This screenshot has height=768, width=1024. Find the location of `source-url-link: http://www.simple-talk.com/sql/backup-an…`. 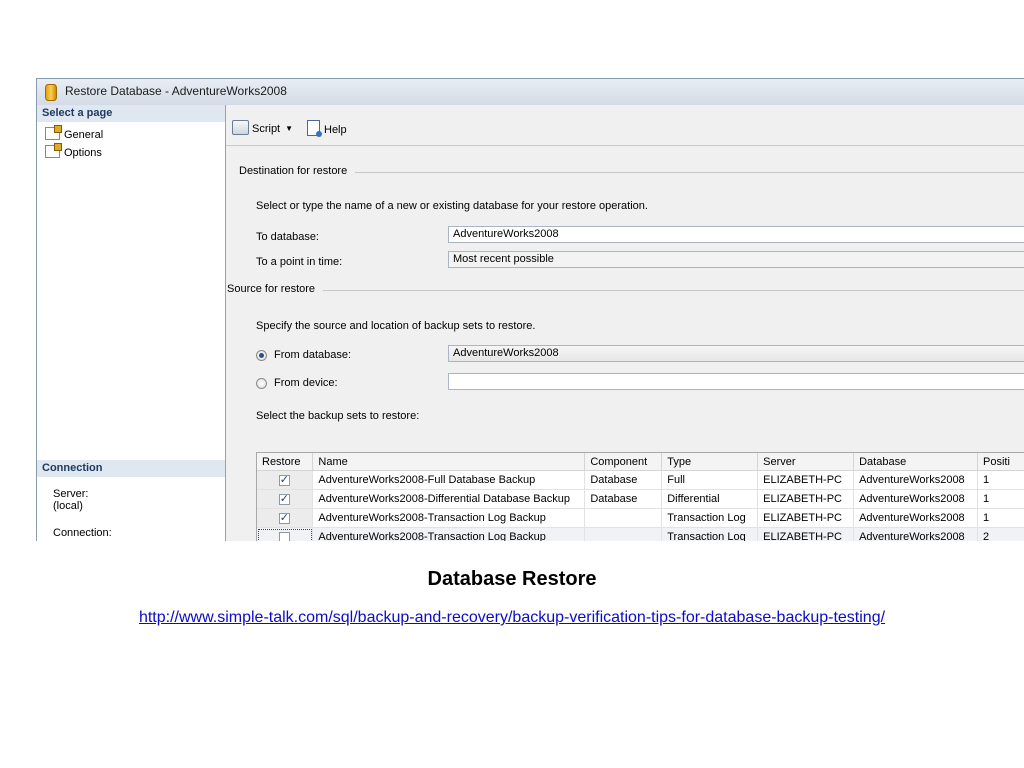

source-url-link: http://www.simple-talk.com/sql/backup-an… is located at coordinates (512, 617).